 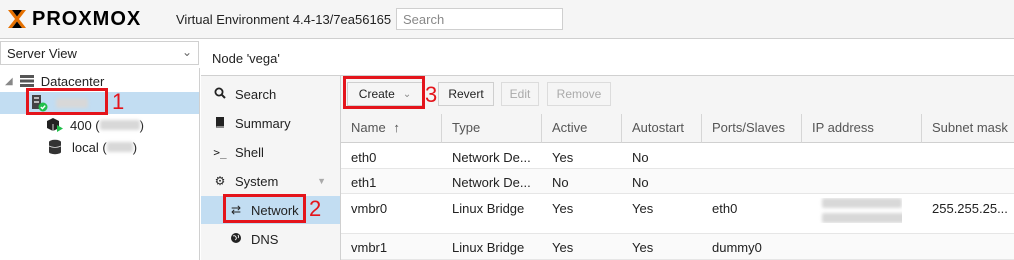 What do you see at coordinates (857, 210) in the screenshot?
I see `redacted-ip-address` at bounding box center [857, 210].